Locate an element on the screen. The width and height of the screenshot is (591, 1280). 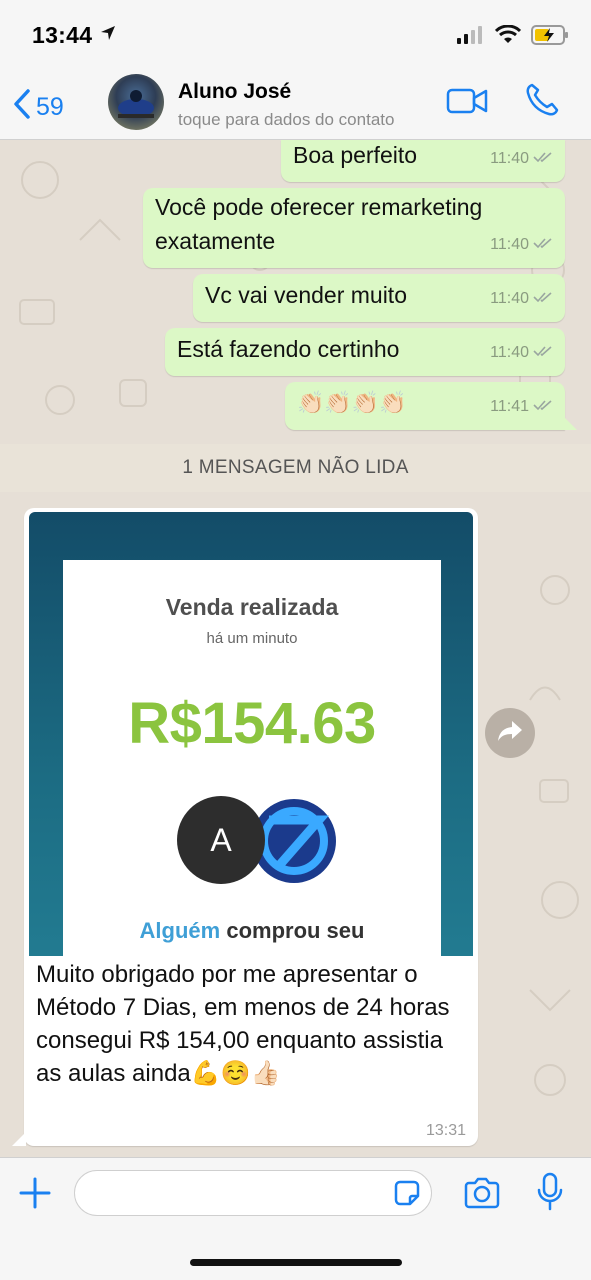
status-time: 13:44 is located at coordinates (62, 35).